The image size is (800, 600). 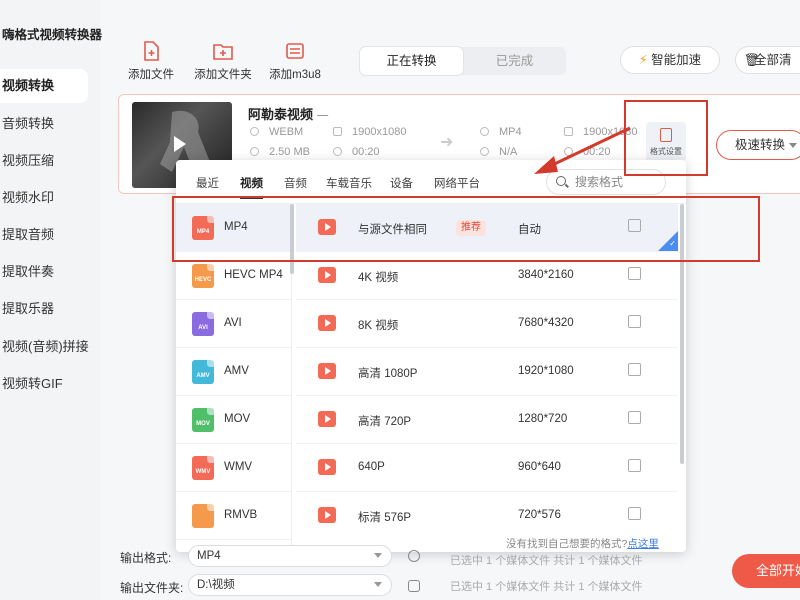 What do you see at coordinates (582, 543) in the screenshot?
I see `dialog-footer: 没有找到自己想要的格式?点这里` at bounding box center [582, 543].